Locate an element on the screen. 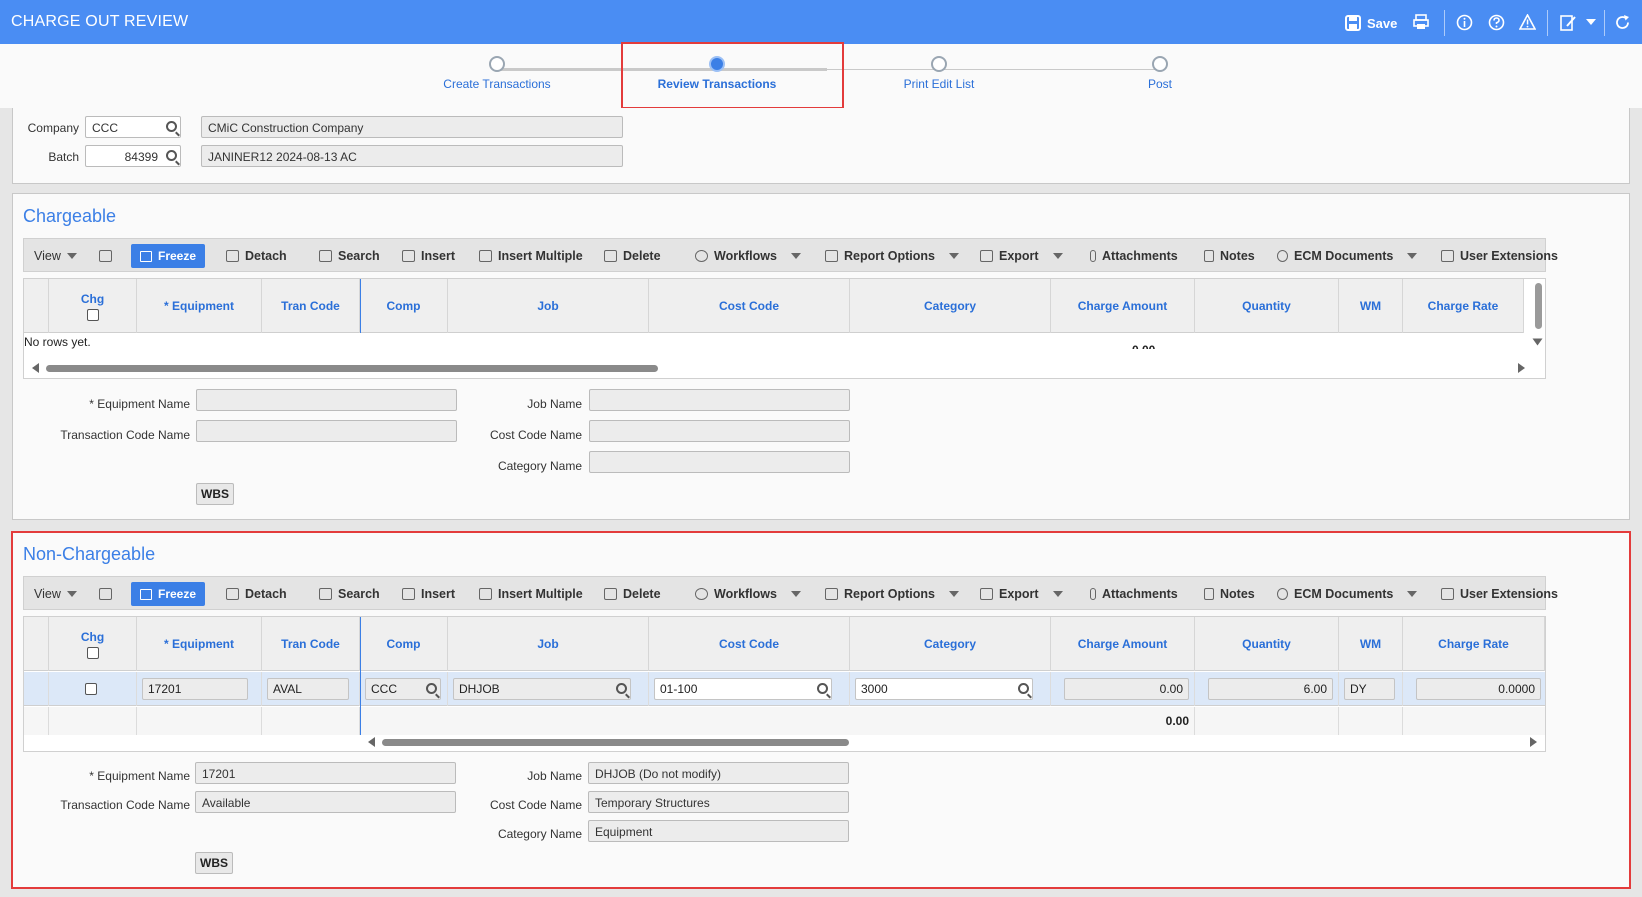 The image size is (1642, 897). chg-checkbox is located at coordinates (90, 689).